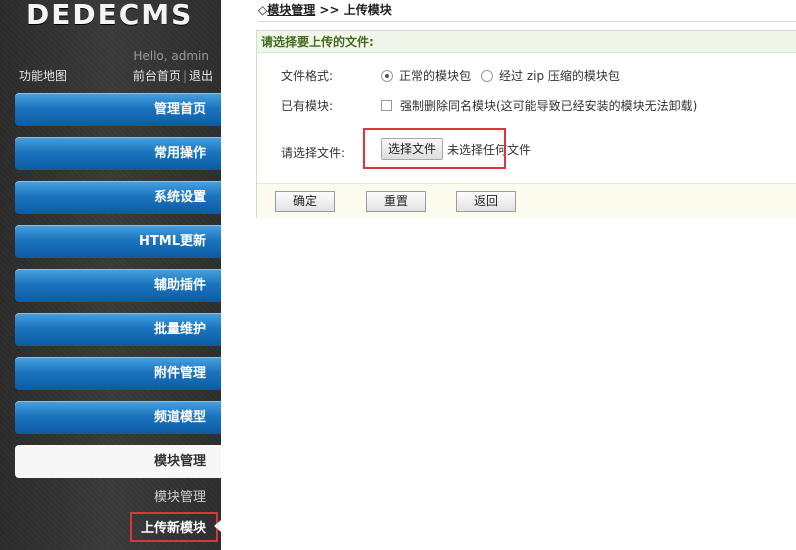  Describe the element at coordinates (307, 76) in the screenshot. I see `format-label: 文件格式:` at that location.